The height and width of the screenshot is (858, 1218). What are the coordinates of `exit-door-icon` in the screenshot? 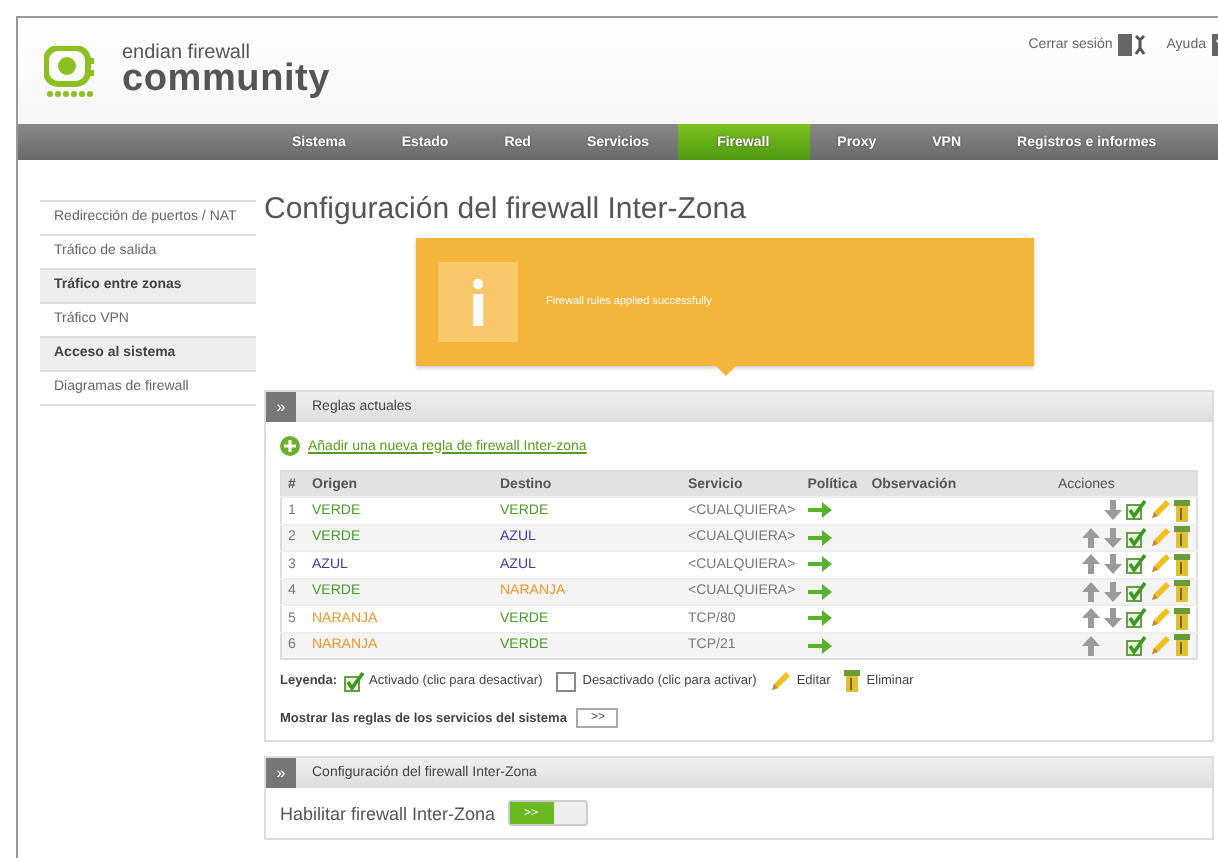 It's located at (1132, 45).